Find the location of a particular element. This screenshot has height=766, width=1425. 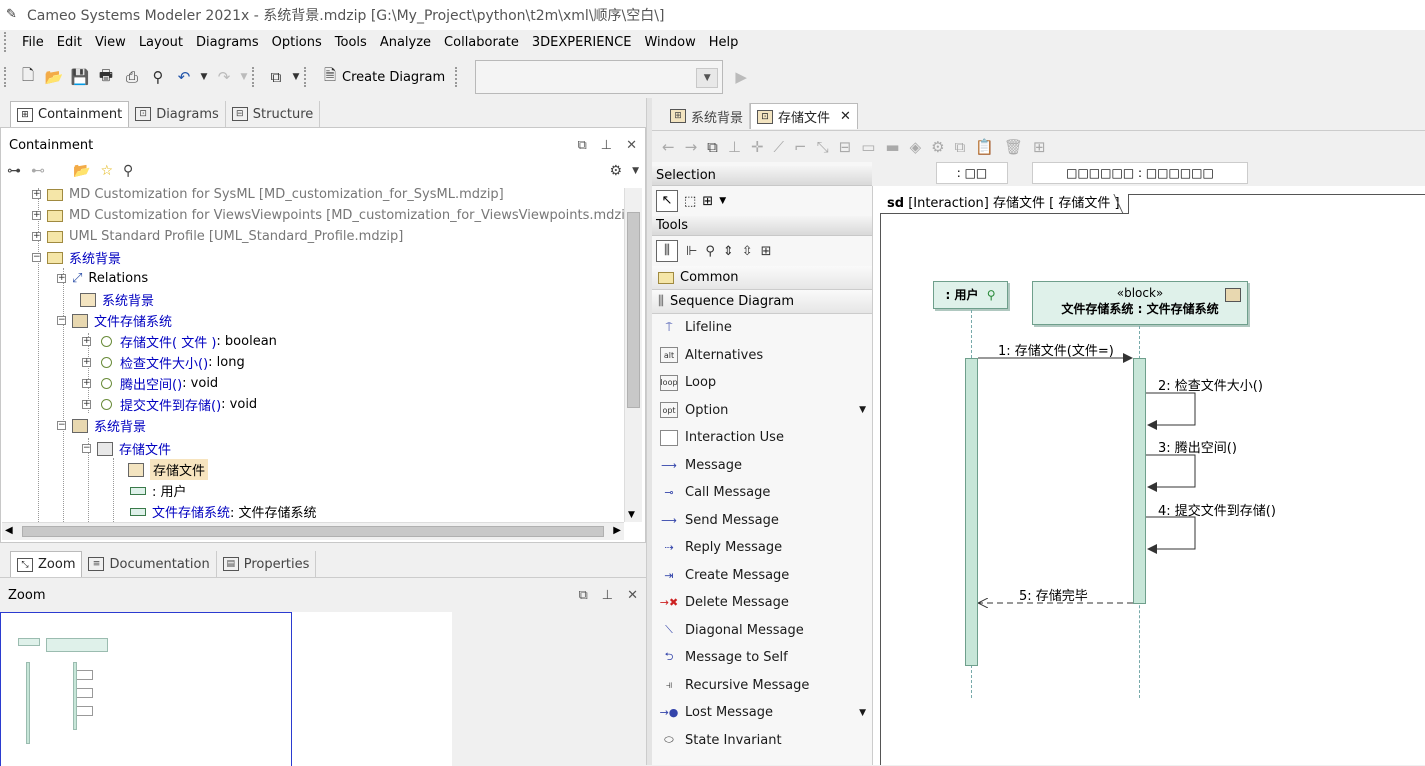

tree-item-block: − 文件存储系统 is located at coordinates (114, 320).